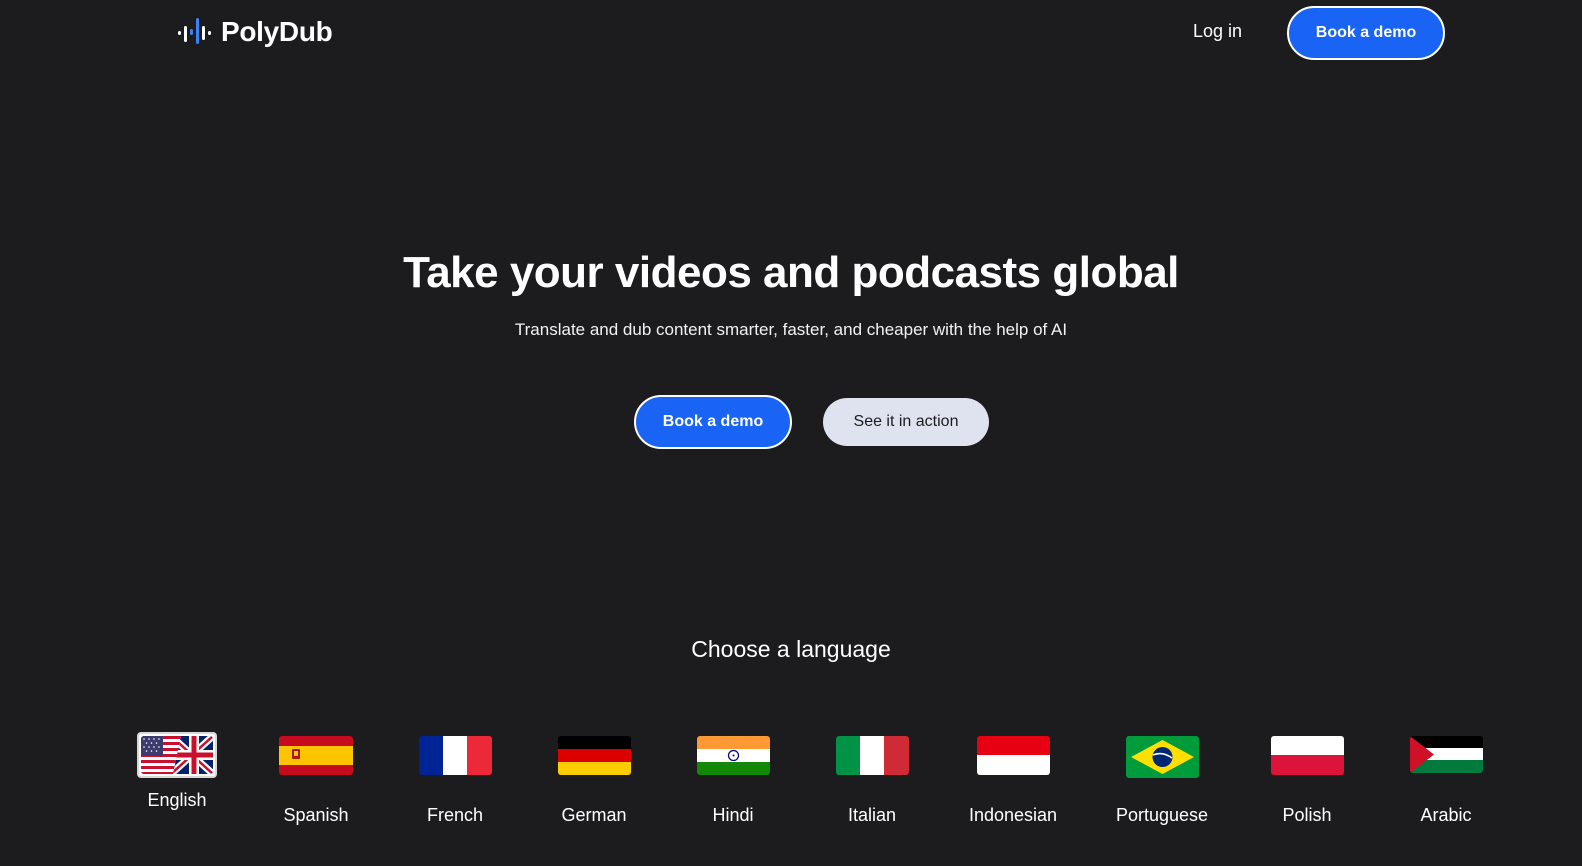  Describe the element at coordinates (195, 32) in the screenshot. I see `soundwave-icon` at that location.